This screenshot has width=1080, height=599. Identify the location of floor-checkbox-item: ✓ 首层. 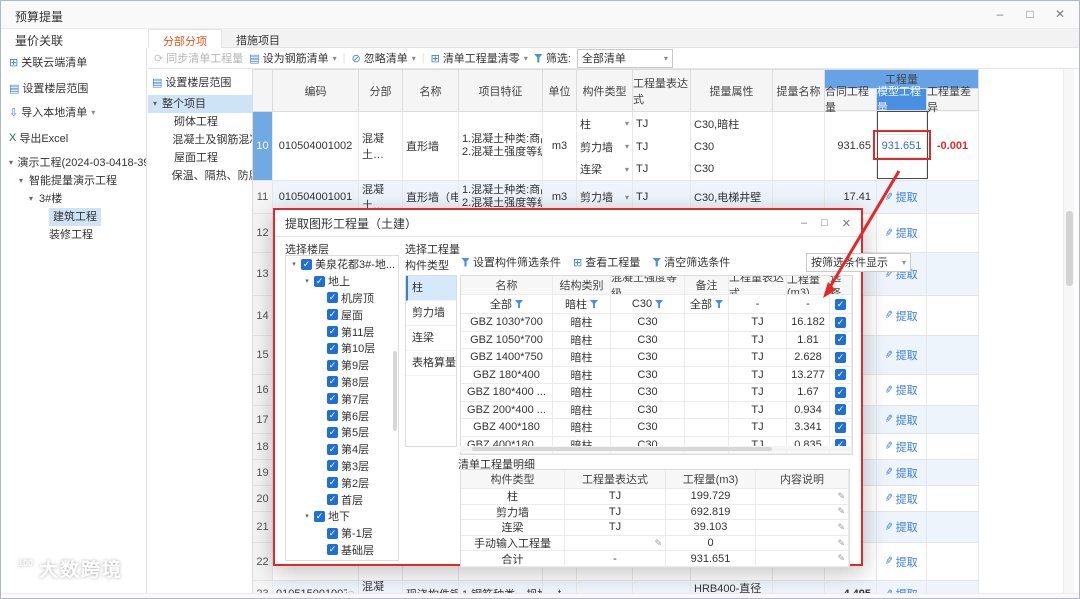
(342, 499).